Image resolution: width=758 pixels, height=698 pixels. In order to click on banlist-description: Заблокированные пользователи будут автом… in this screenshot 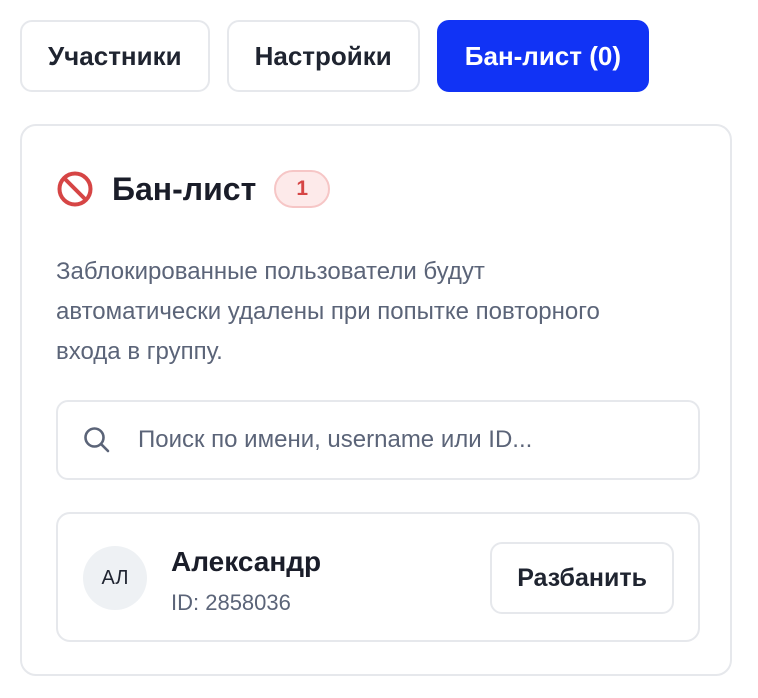, I will do `click(328, 311)`.